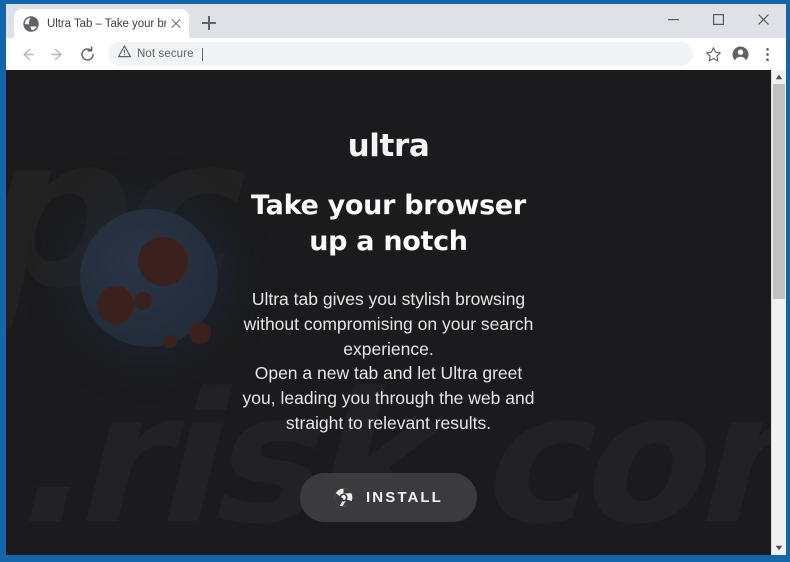 The image size is (790, 562). What do you see at coordinates (87, 54) in the screenshot?
I see `reload-icon` at bounding box center [87, 54].